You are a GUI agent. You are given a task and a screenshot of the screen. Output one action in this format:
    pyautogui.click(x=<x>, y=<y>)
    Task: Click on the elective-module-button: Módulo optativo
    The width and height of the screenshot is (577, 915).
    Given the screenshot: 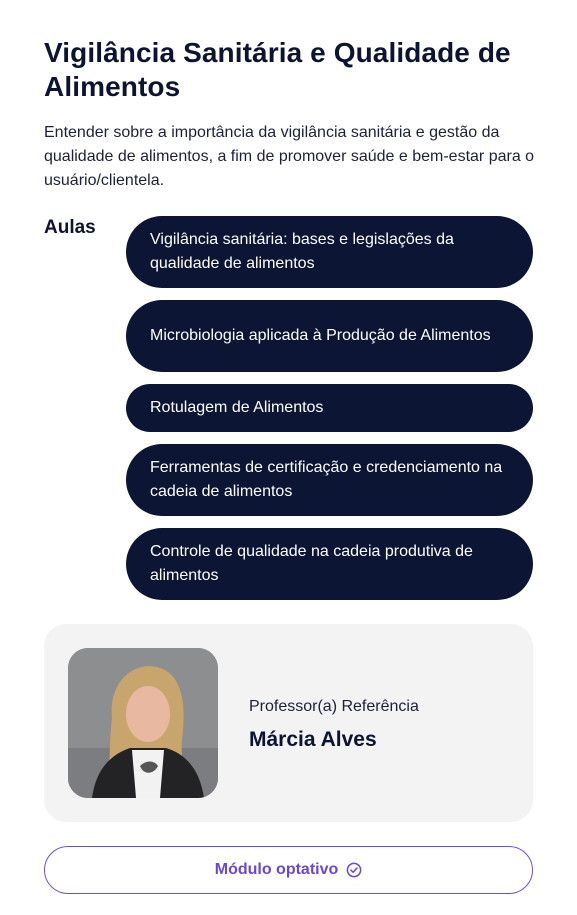 What is the action you would take?
    pyautogui.click(x=288, y=870)
    